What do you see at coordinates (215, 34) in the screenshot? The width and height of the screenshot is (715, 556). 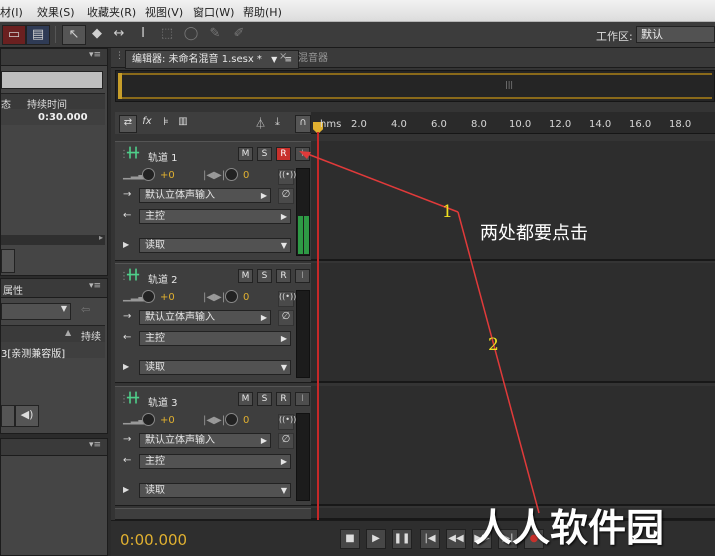 I see `brush-tool-icon: ✎` at bounding box center [215, 34].